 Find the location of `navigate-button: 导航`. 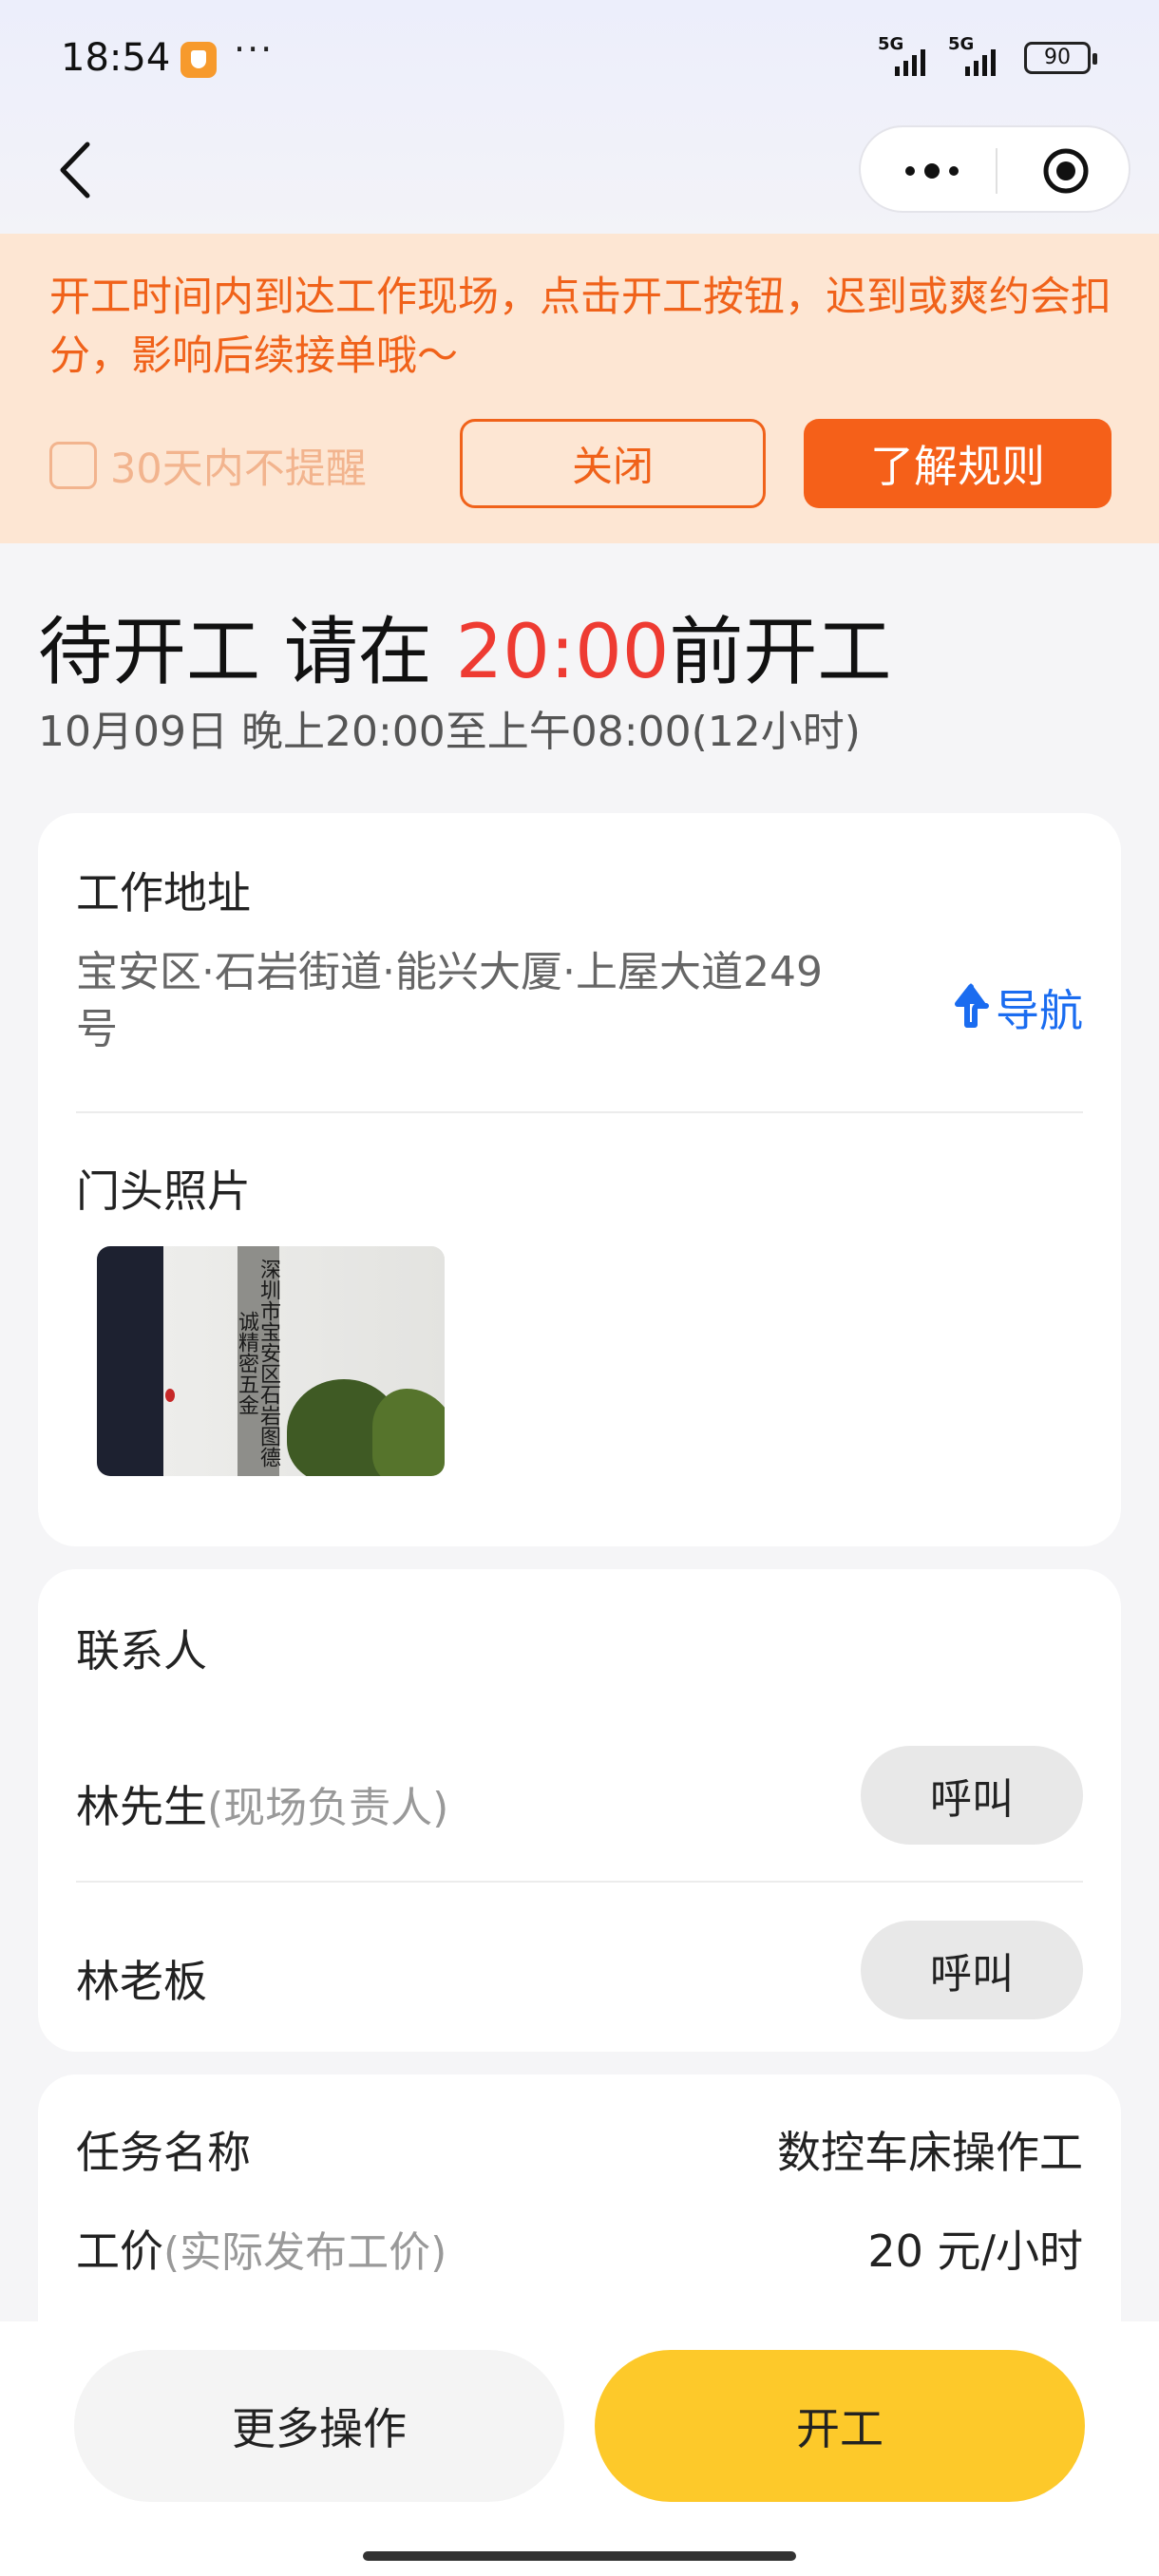

navigate-button: 导航 is located at coordinates (1016, 1007).